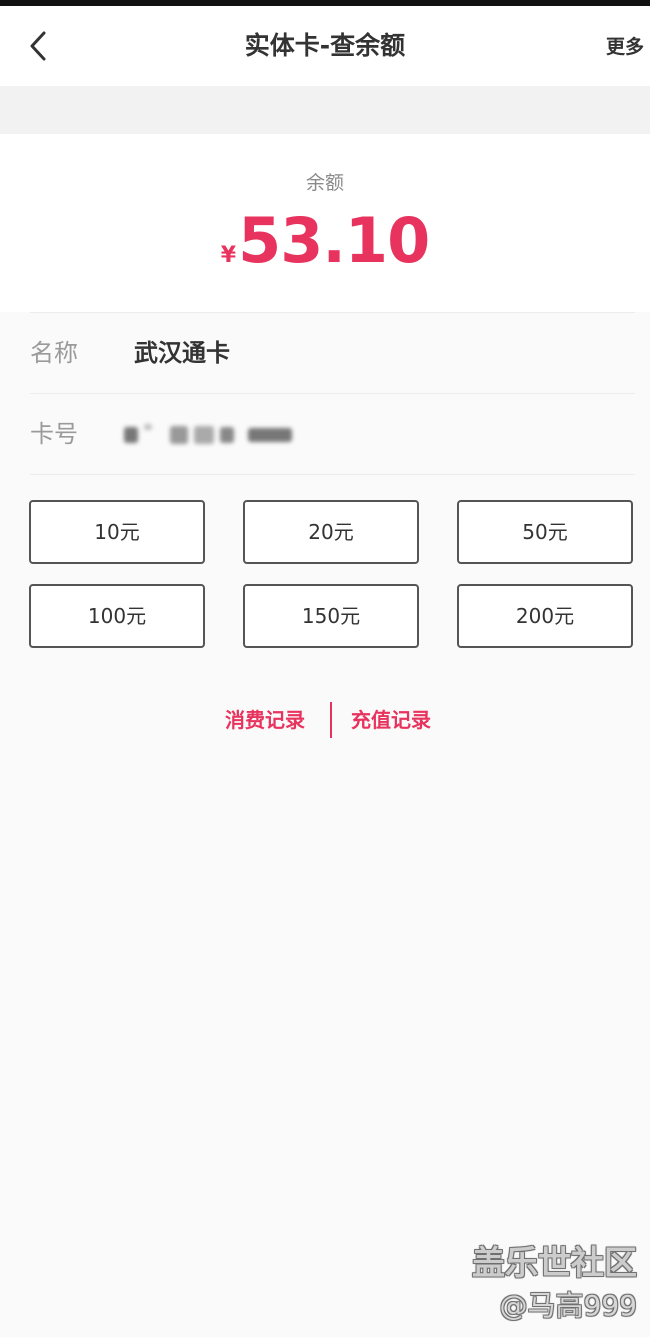  Describe the element at coordinates (334, 240) in the screenshot. I see `balance-value: 53.10` at that location.